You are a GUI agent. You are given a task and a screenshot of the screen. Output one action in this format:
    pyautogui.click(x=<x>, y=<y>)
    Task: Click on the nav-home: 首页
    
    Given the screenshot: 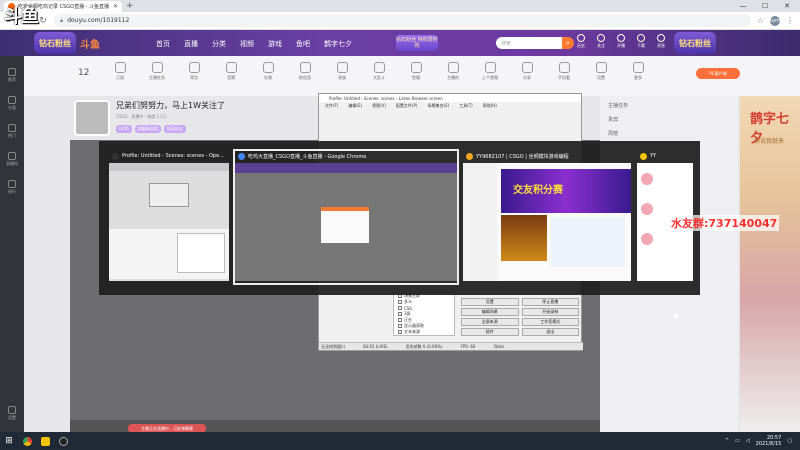 What is the action you would take?
    pyautogui.click(x=163, y=44)
    